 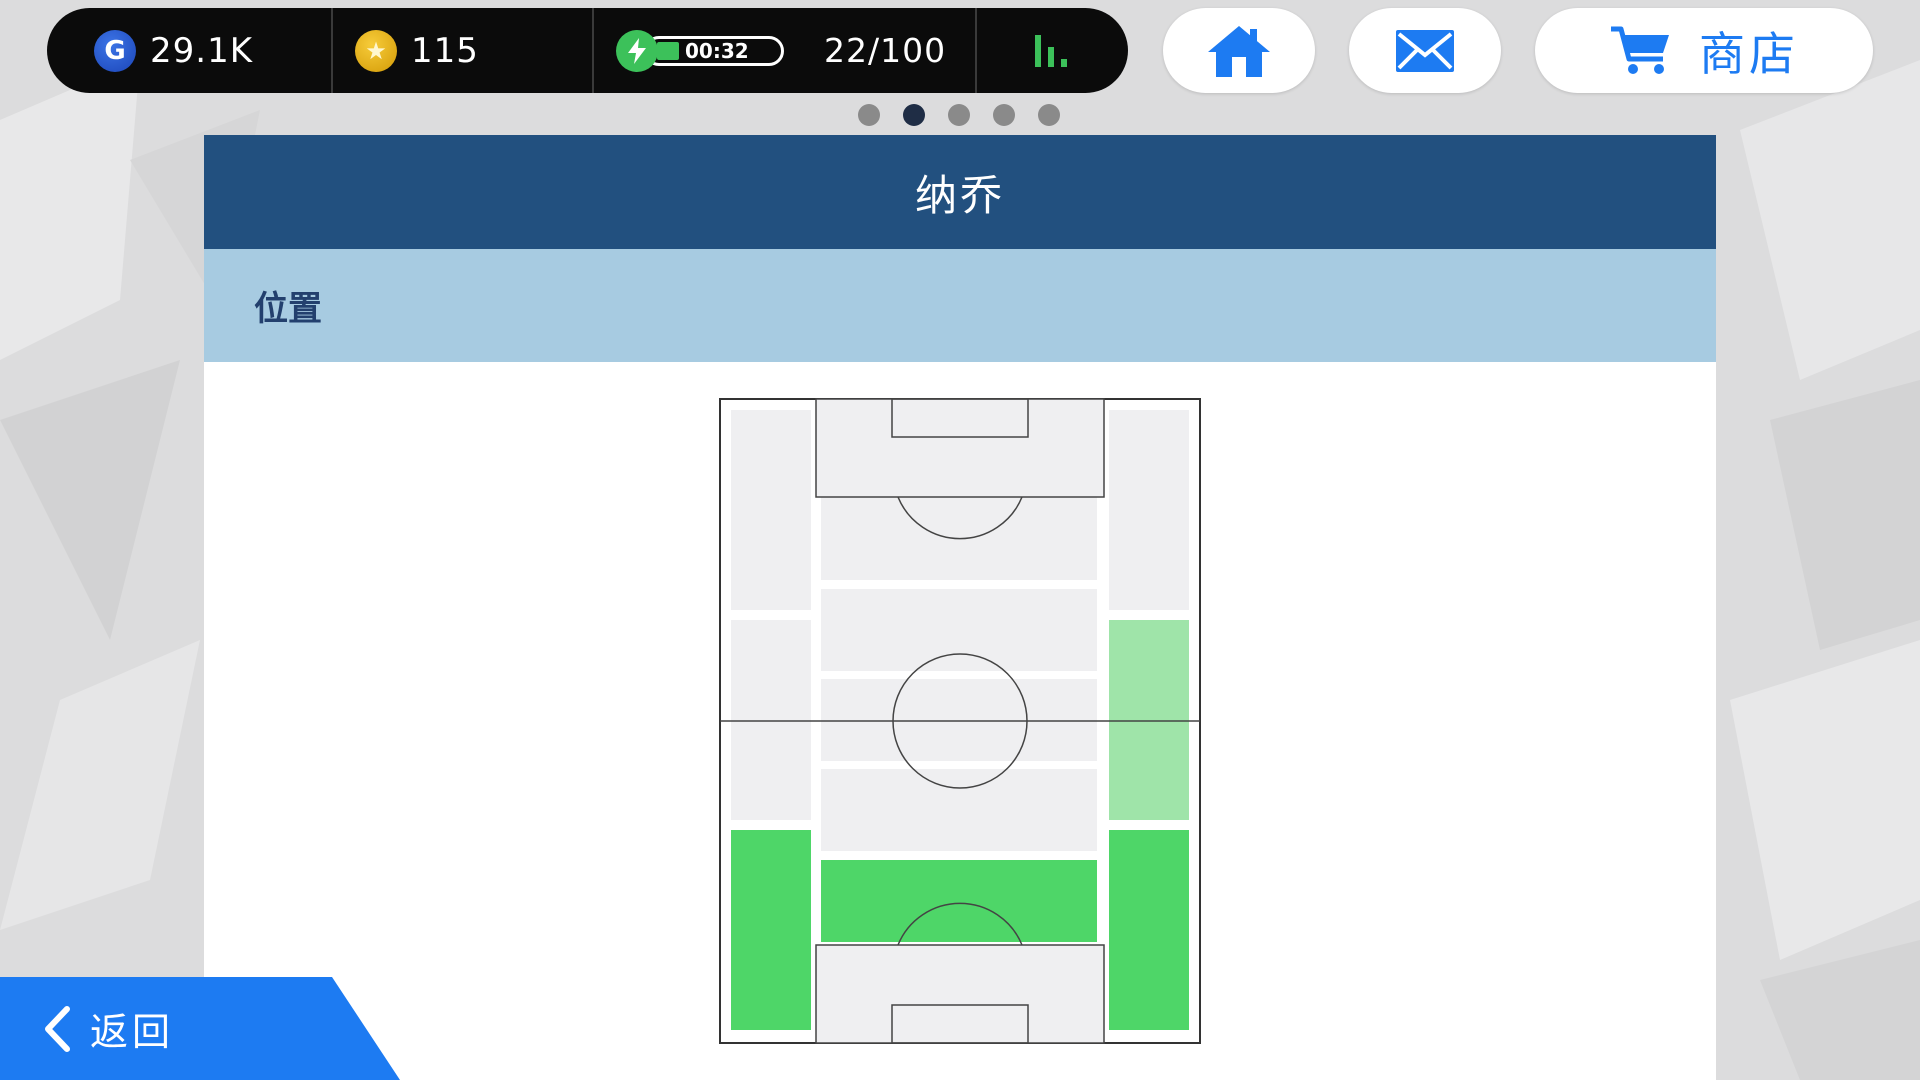 What do you see at coordinates (717, 50) in the screenshot?
I see `energy-timer: 00:32` at bounding box center [717, 50].